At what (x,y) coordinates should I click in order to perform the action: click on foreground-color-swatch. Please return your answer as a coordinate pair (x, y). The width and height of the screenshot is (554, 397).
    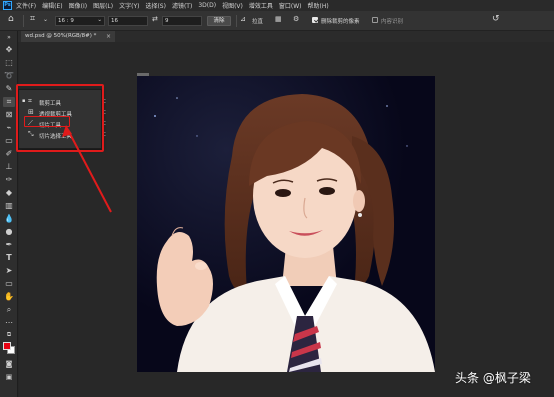
    Looking at the image, I should click on (7, 346).